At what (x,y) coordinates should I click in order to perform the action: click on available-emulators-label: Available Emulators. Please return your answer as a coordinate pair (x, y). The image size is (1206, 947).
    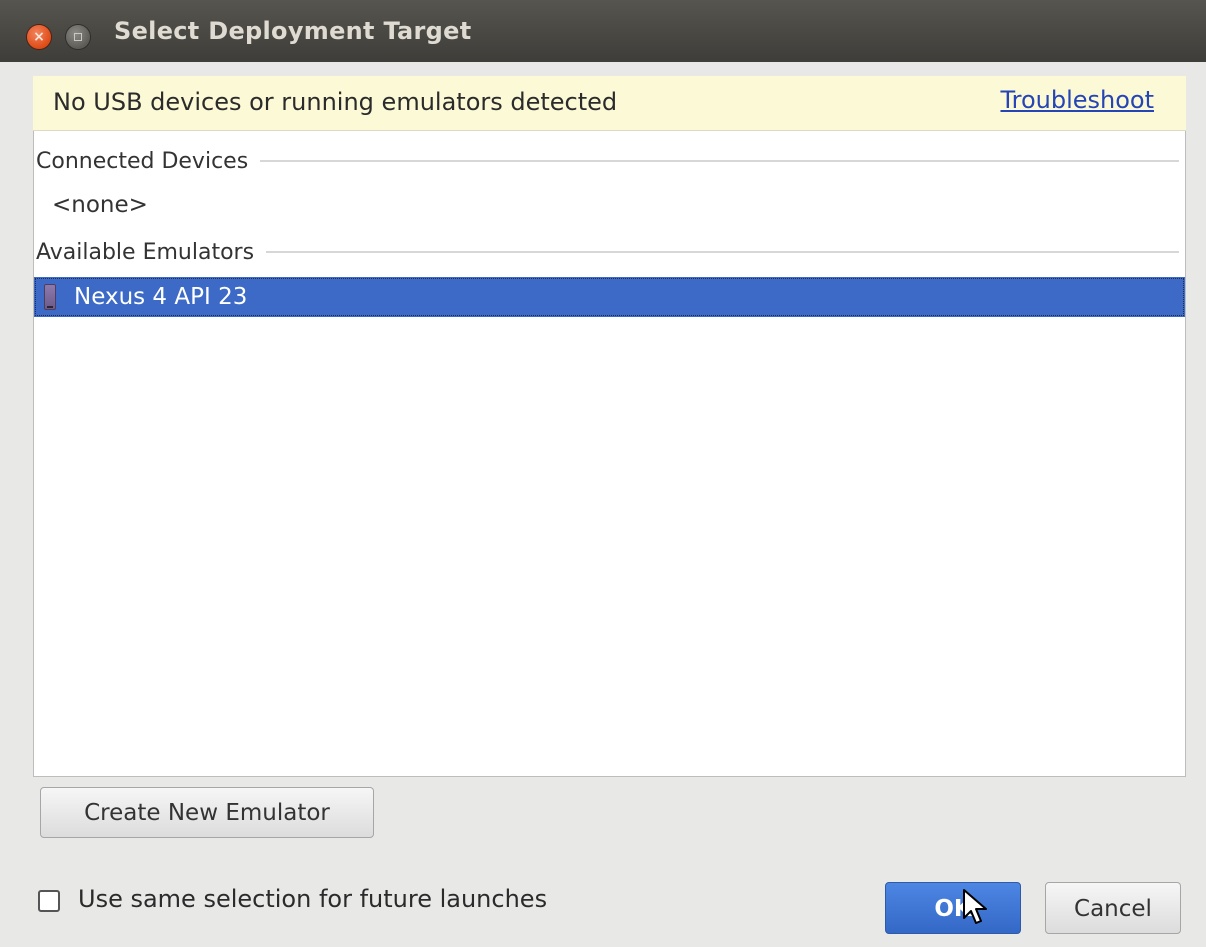
    Looking at the image, I should click on (145, 252).